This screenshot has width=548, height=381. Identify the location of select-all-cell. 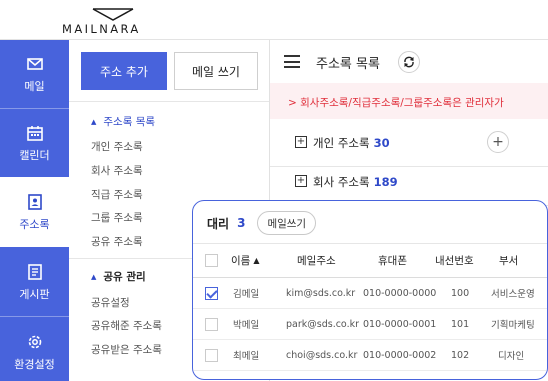
(211, 260).